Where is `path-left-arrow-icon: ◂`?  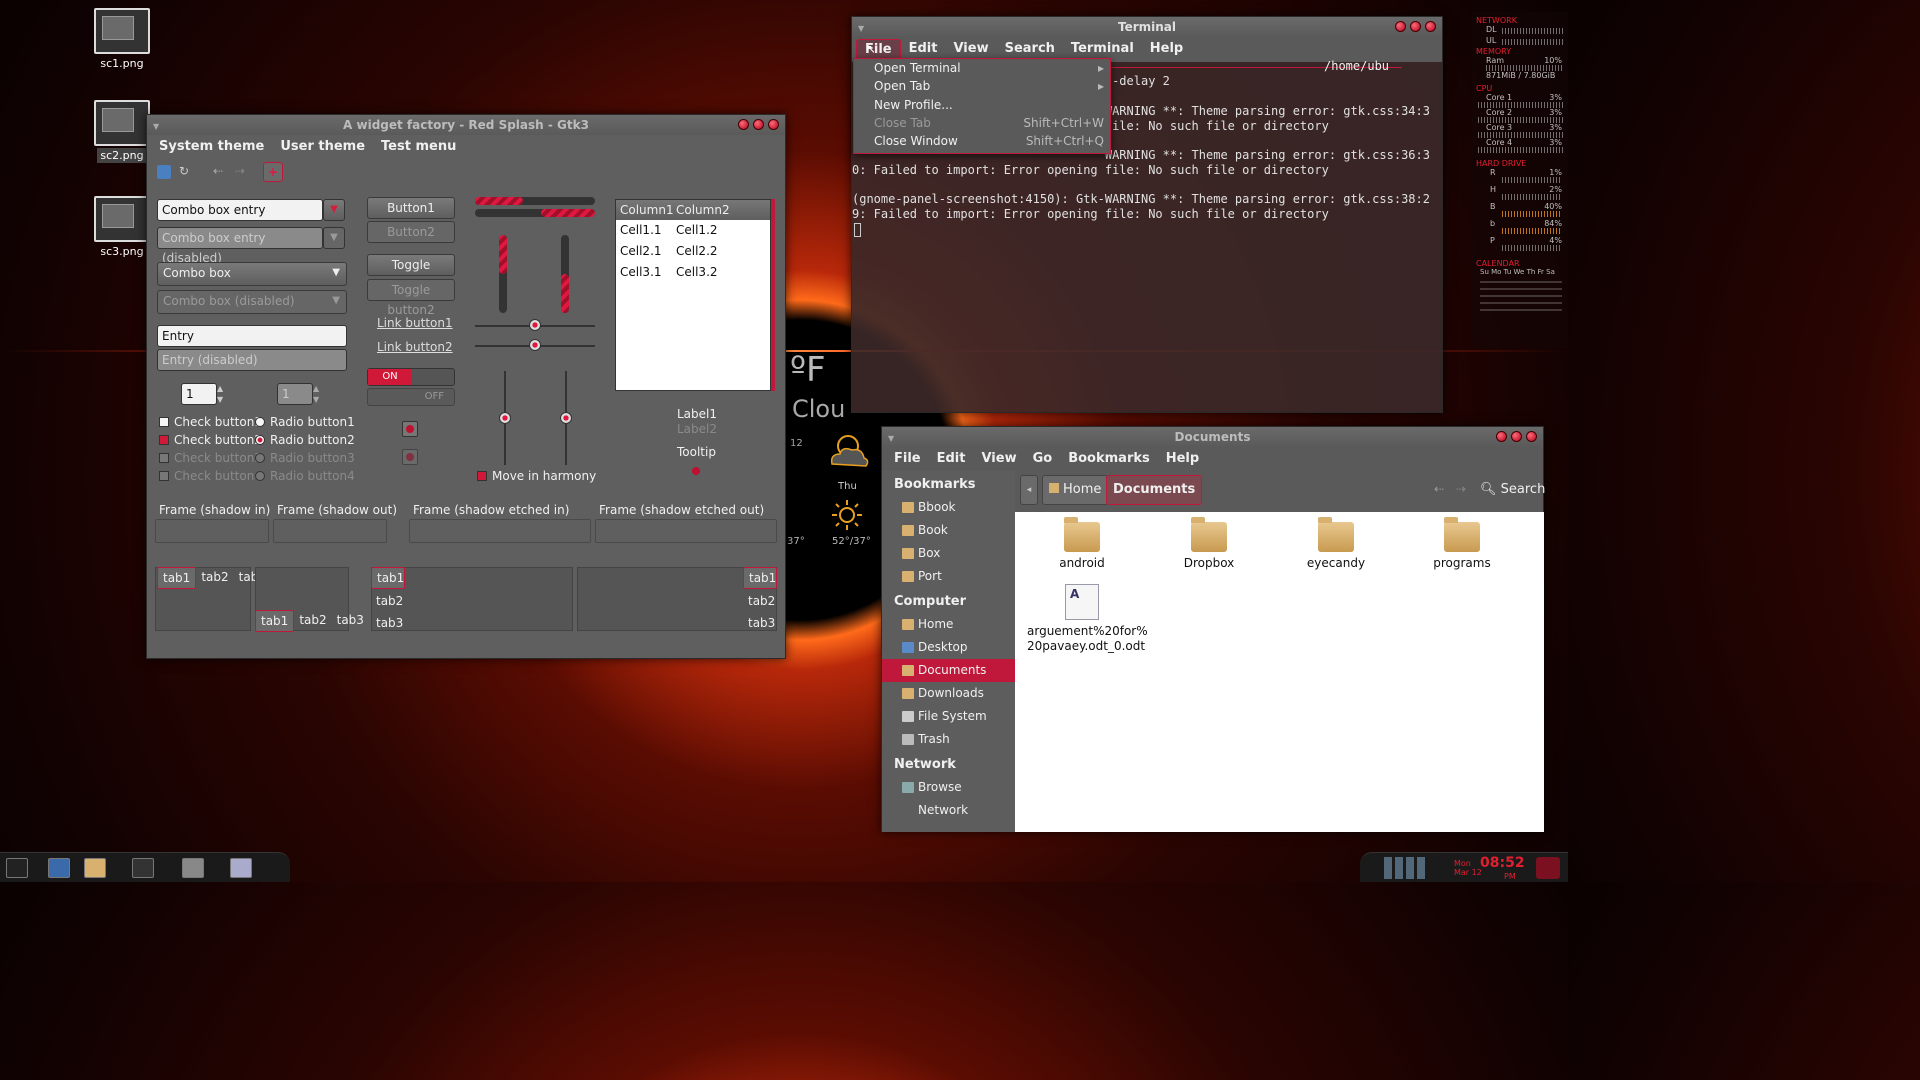 path-left-arrow-icon: ◂ is located at coordinates (1029, 490).